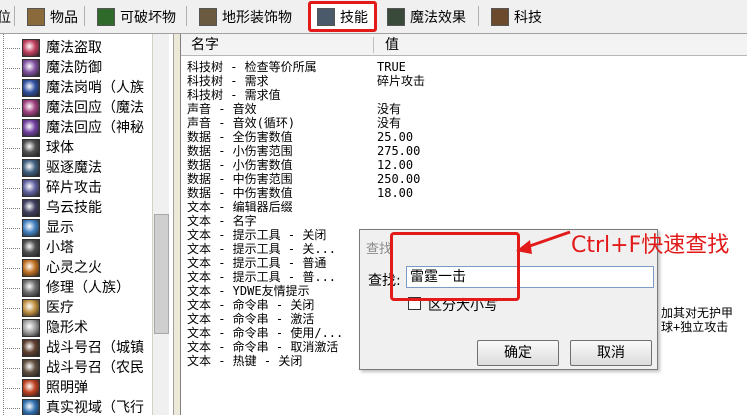 This screenshot has width=747, height=415. Describe the element at coordinates (76, 348) in the screenshot. I see `tree-item: 战斗号召（城镇` at that location.